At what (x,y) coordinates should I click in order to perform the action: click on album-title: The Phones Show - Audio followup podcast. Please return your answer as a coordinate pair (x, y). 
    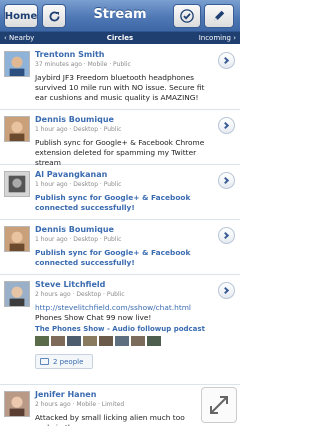
    Looking at the image, I should click on (120, 329).